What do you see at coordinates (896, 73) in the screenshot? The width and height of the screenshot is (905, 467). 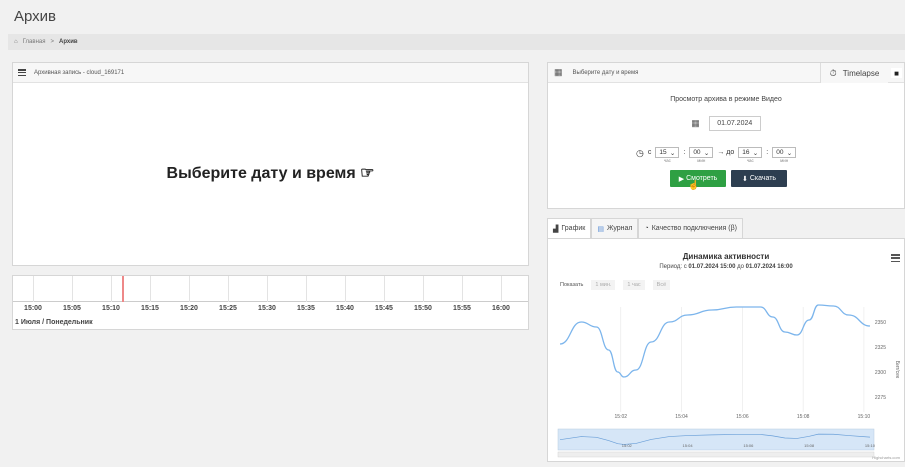 I see `video-camera-icon: ■` at bounding box center [896, 73].